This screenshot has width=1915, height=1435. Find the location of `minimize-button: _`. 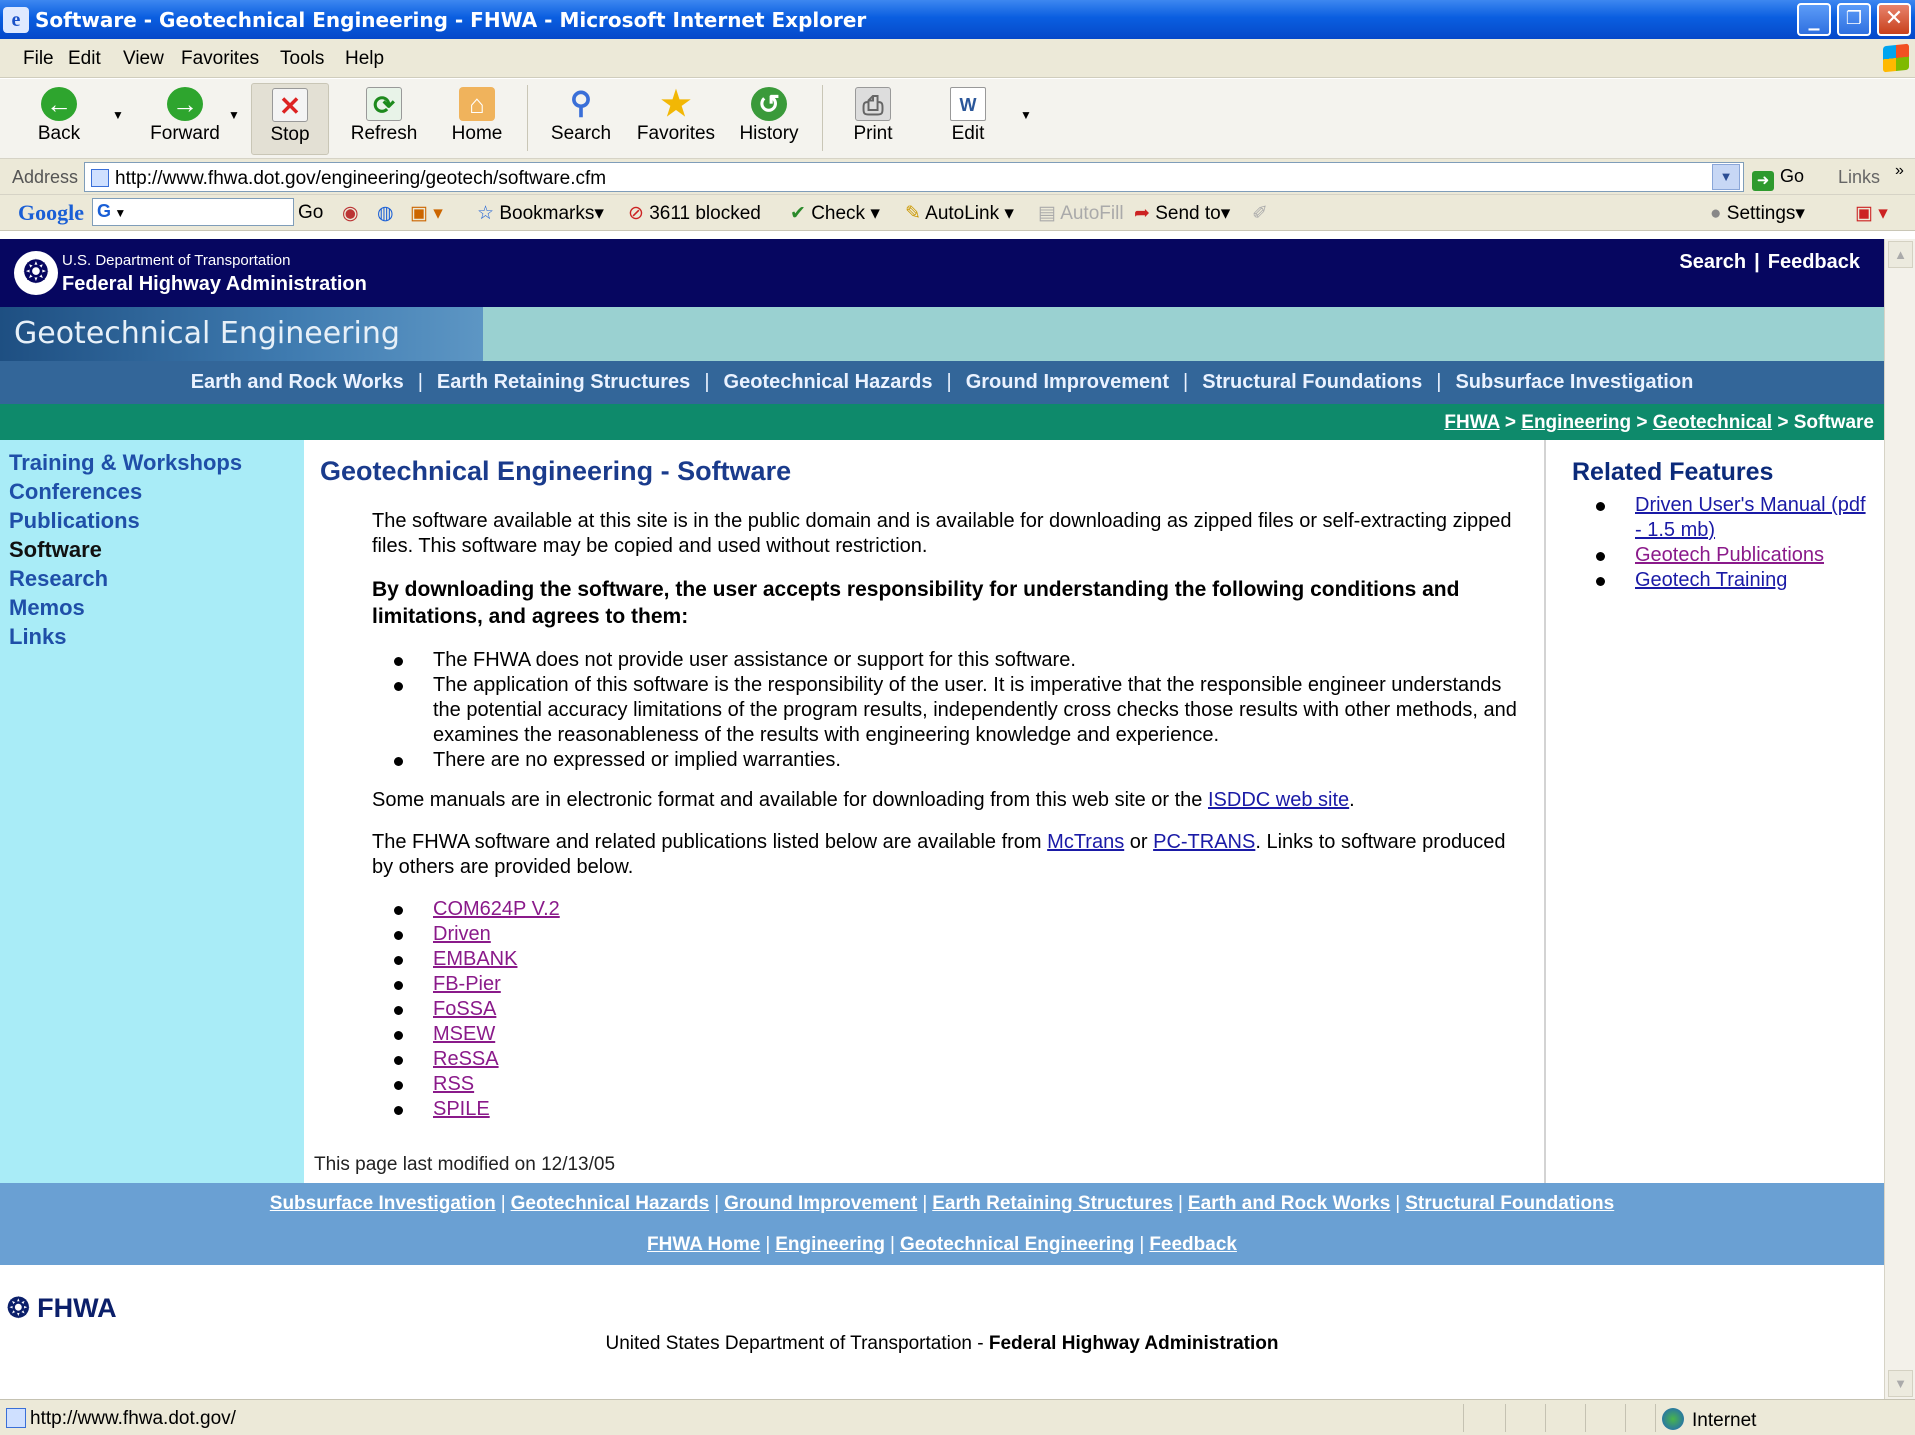

minimize-button: _ is located at coordinates (1814, 19).